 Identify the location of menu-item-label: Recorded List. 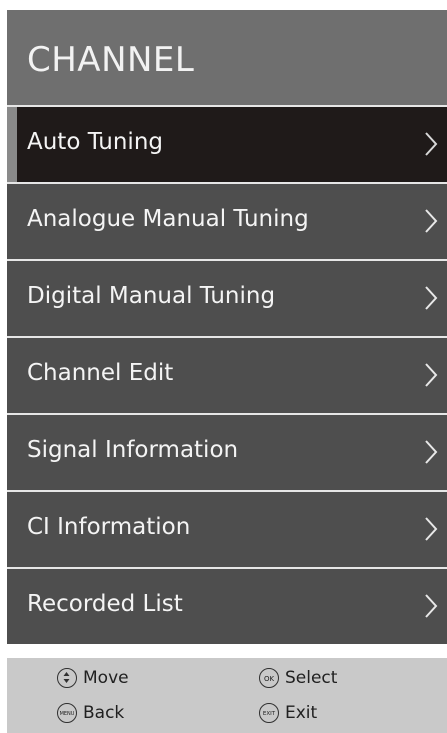
(105, 604).